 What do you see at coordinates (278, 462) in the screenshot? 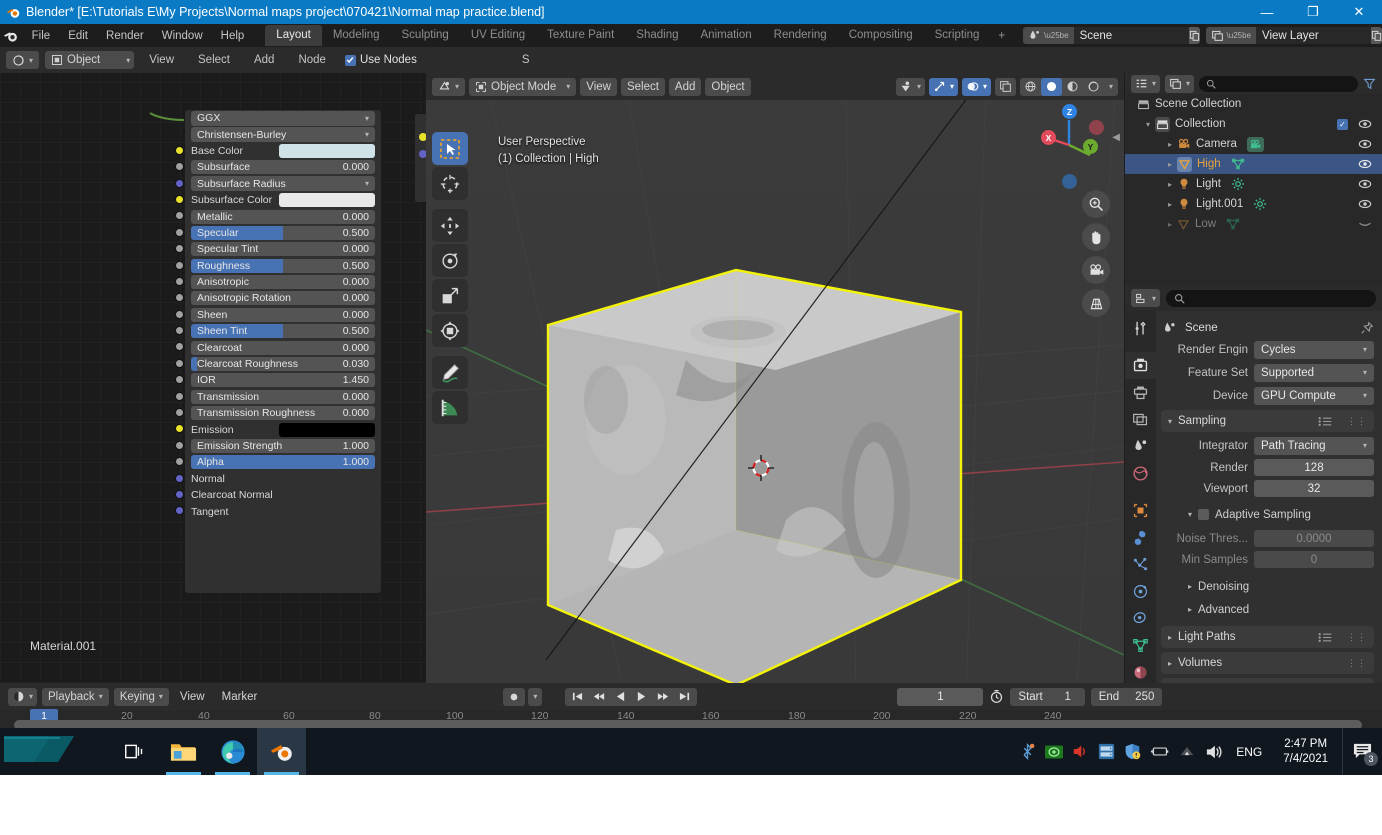
I see `node-input-row: Alpha 1.000` at bounding box center [278, 462].